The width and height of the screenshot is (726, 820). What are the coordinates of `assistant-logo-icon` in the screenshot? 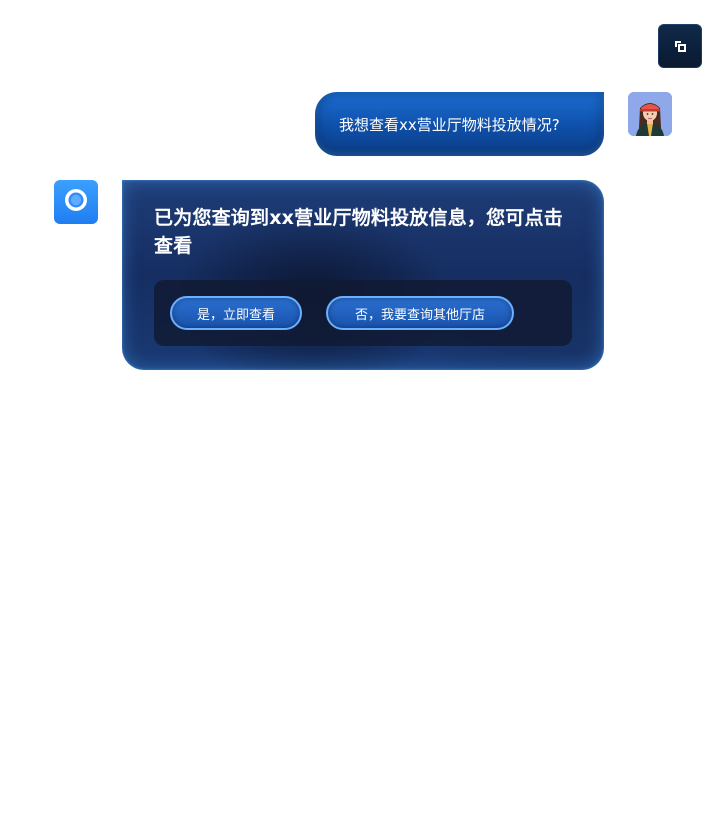 It's located at (76, 202).